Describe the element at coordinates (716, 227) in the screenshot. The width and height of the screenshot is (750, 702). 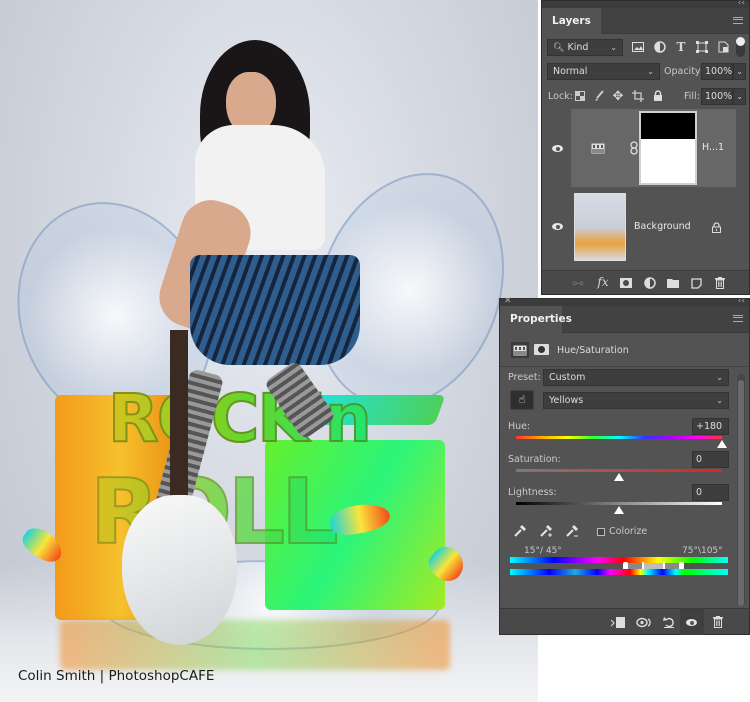
I see `layer-lock-icon` at that location.